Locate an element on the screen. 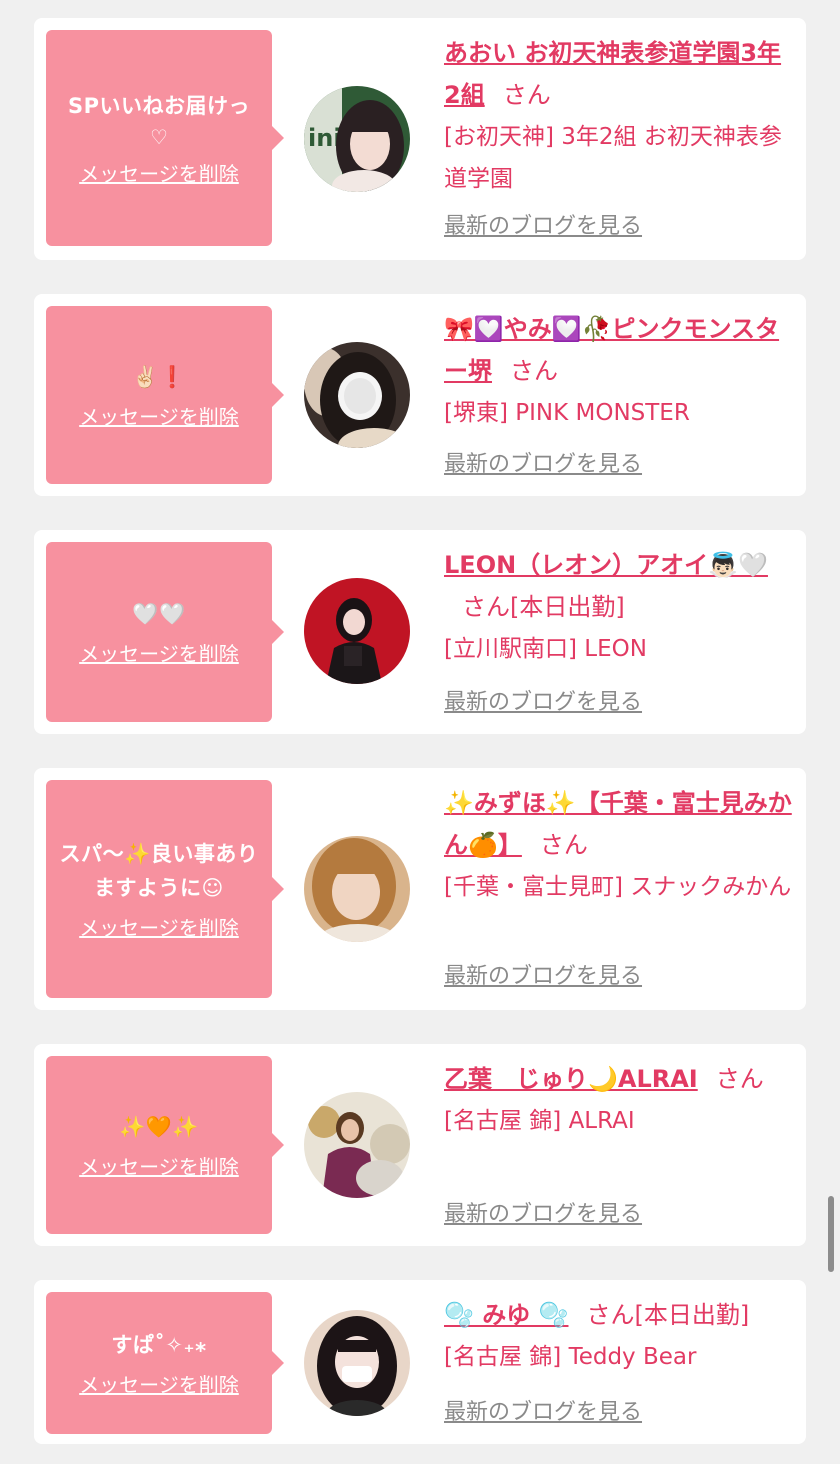 The height and width of the screenshot is (1464, 840). shop-name: [立川駅南口] LEON is located at coordinates (545, 649).